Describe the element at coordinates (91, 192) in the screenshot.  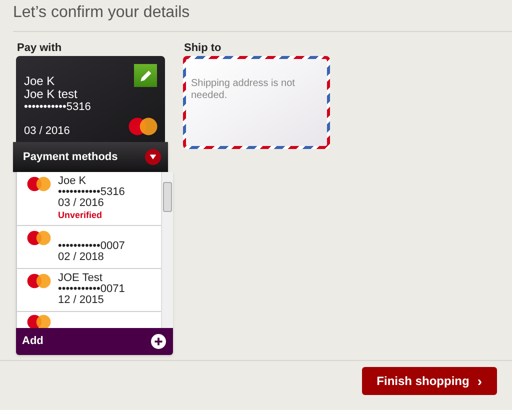
I see `method-number: •••••••••••5316` at that location.